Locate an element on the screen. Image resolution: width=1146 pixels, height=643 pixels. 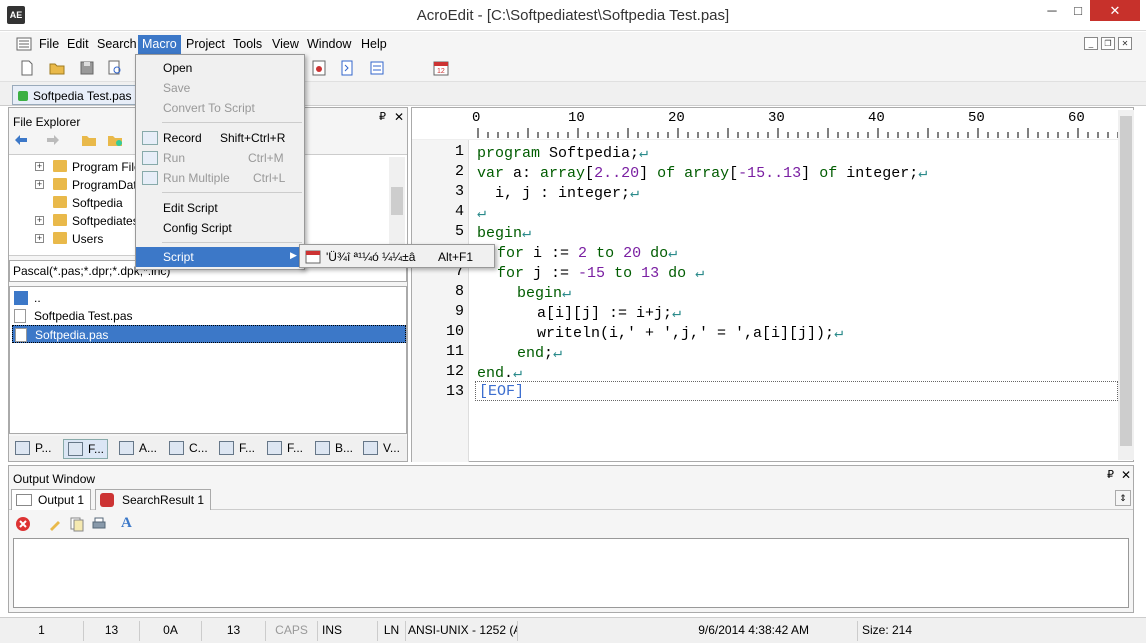
current-line-highlight is located at coordinates (796, 391).